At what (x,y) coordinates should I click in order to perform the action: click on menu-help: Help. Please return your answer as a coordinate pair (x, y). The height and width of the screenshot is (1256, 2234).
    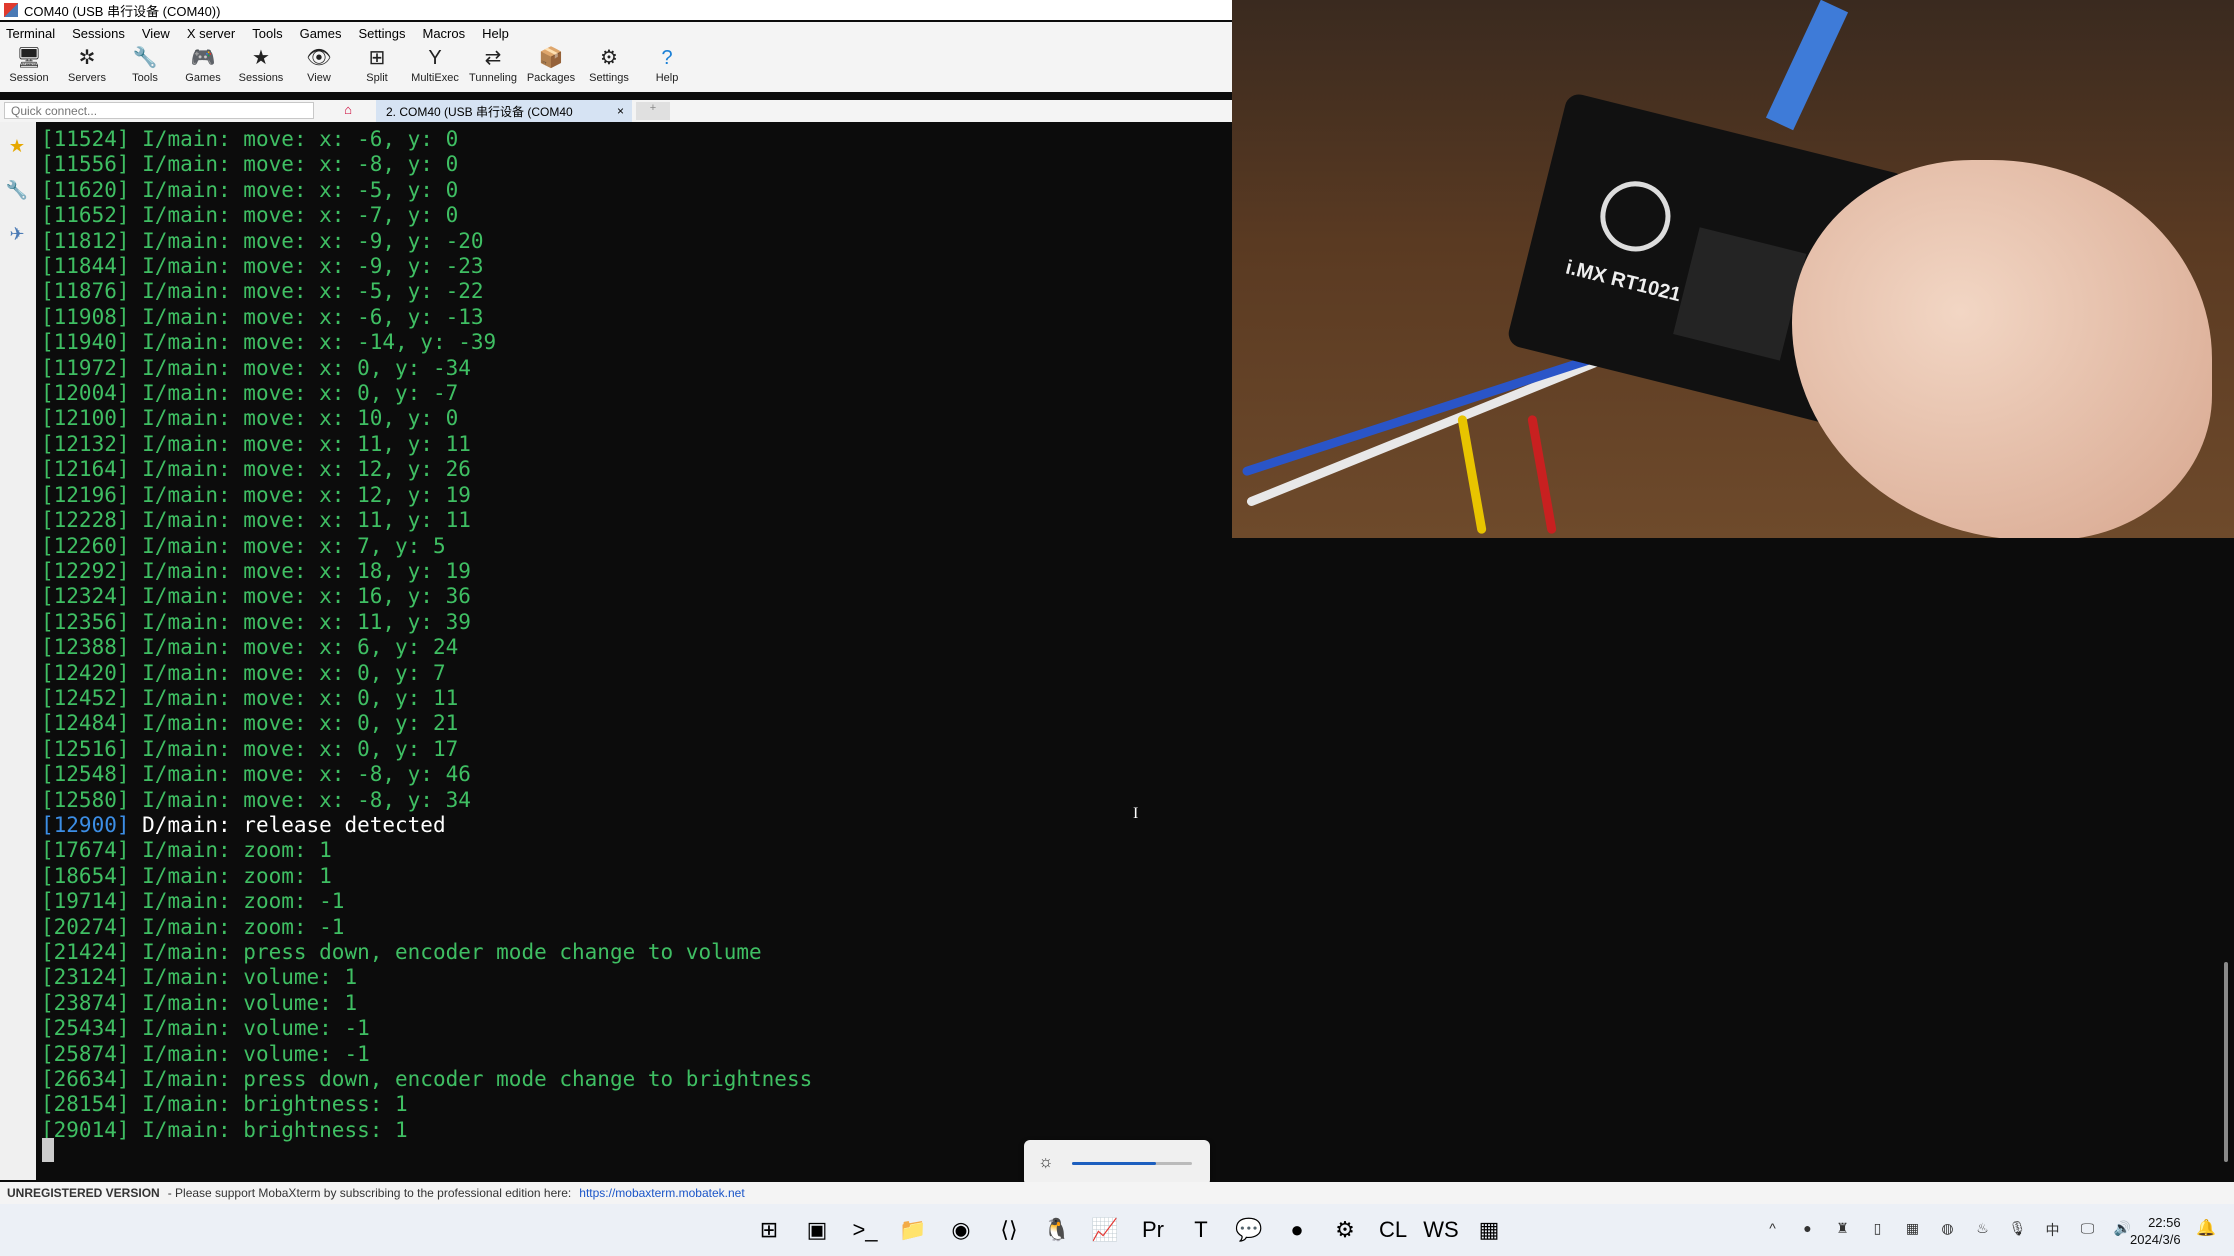
    Looking at the image, I should click on (498, 33).